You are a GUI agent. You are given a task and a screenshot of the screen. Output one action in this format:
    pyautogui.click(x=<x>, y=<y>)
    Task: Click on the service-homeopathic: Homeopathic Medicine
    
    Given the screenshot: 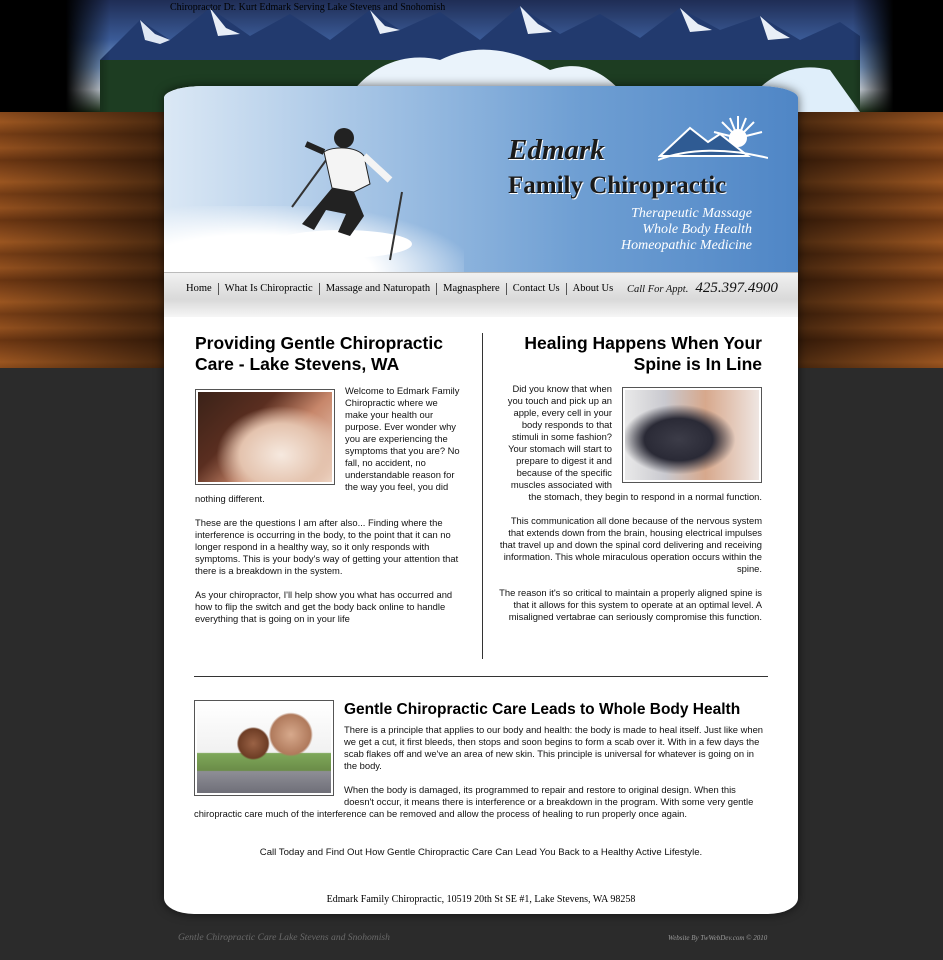 What is the action you would take?
    pyautogui.click(x=686, y=245)
    